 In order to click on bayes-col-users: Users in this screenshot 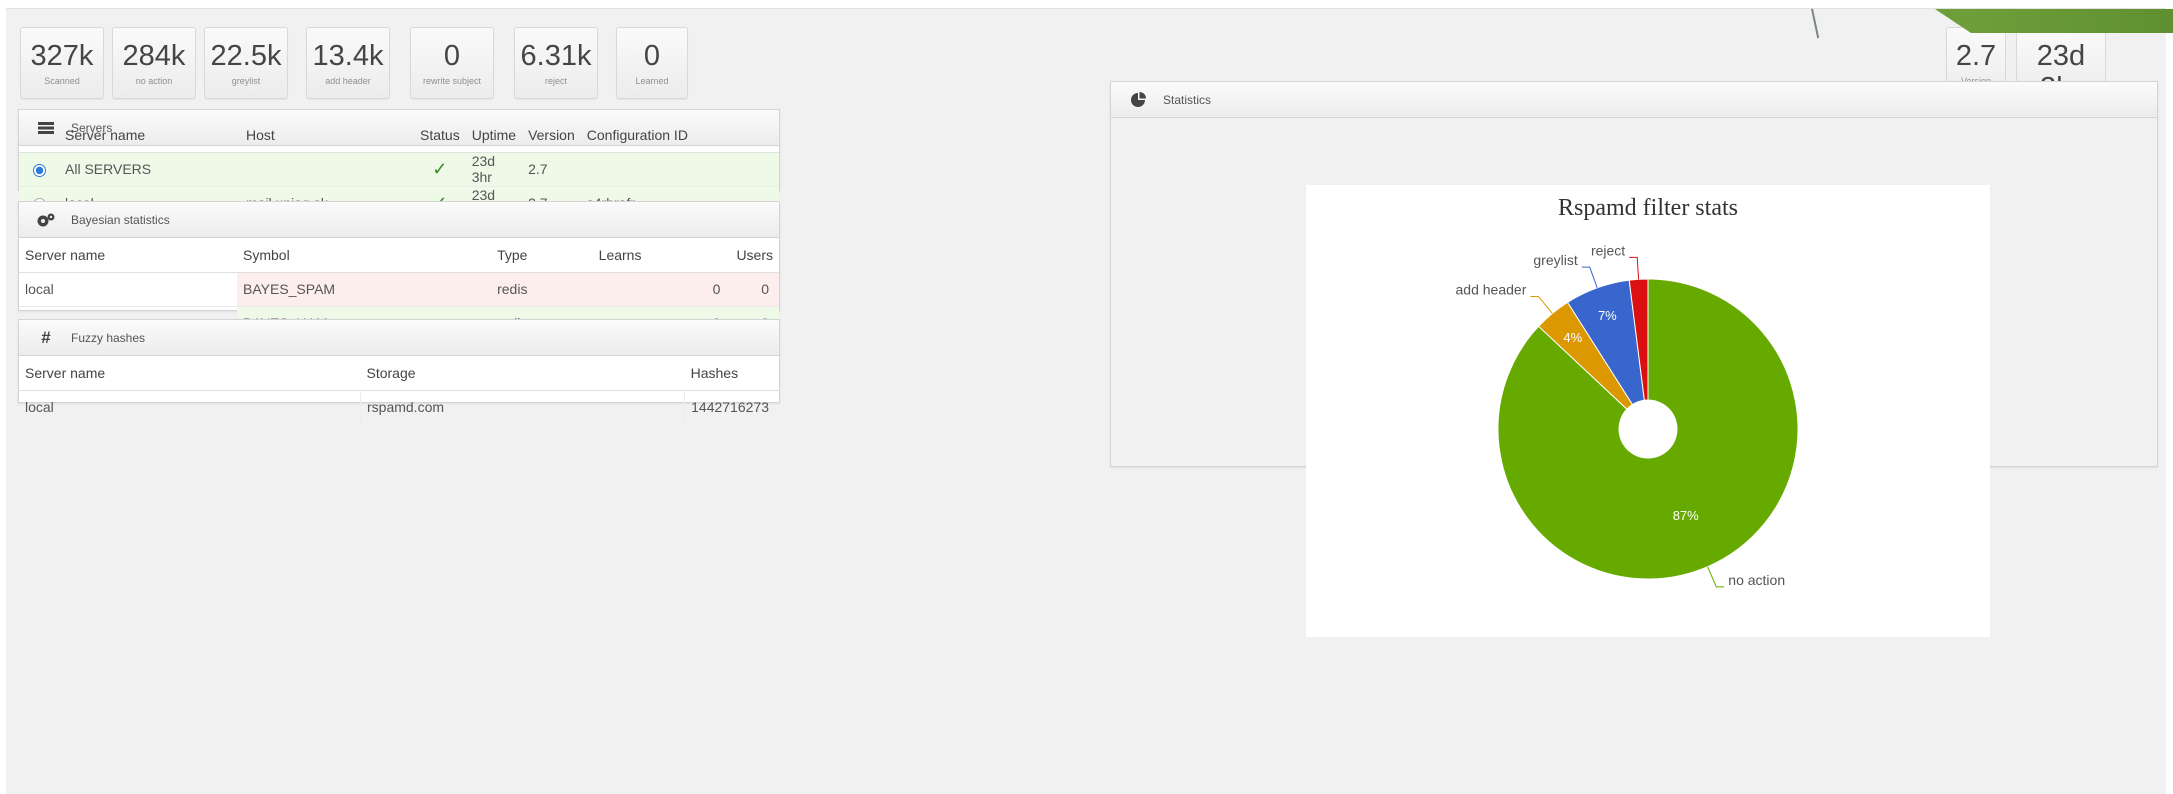, I will do `click(754, 255)`.